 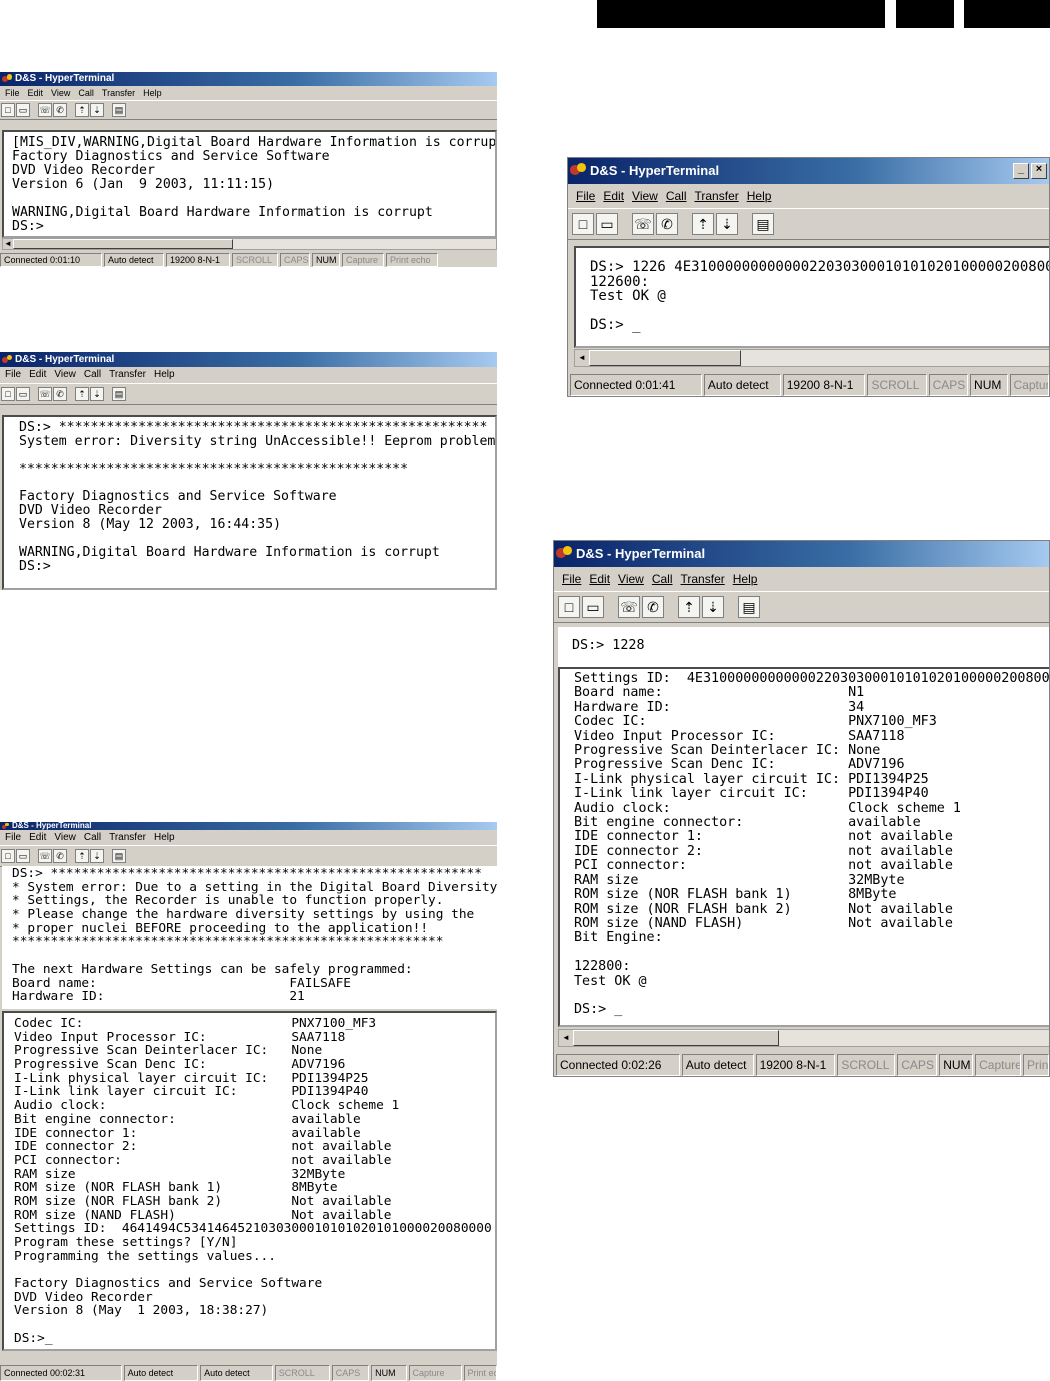 What do you see at coordinates (564, 554) in the screenshot?
I see `app-icon` at bounding box center [564, 554].